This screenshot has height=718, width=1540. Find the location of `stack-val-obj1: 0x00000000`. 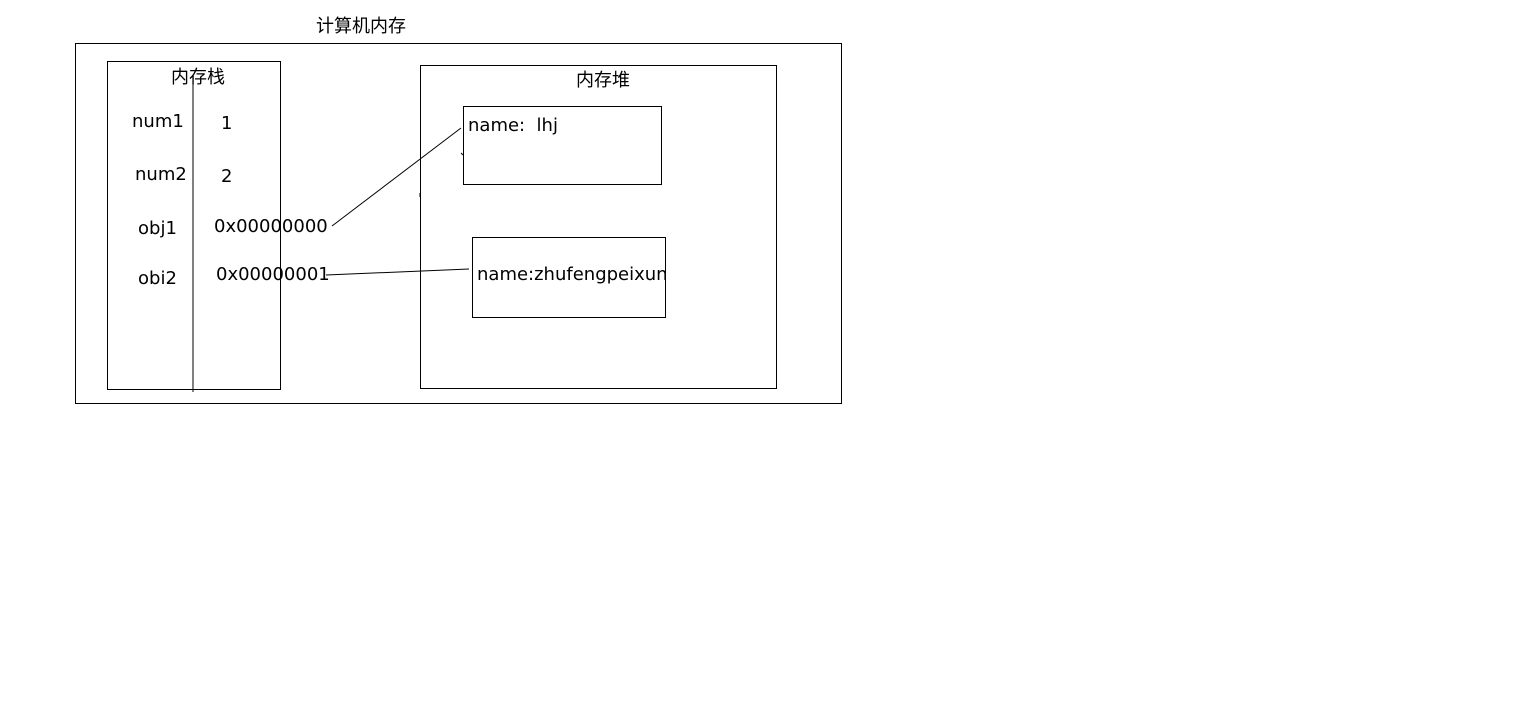

stack-val-obj1: 0x00000000 is located at coordinates (271, 226).